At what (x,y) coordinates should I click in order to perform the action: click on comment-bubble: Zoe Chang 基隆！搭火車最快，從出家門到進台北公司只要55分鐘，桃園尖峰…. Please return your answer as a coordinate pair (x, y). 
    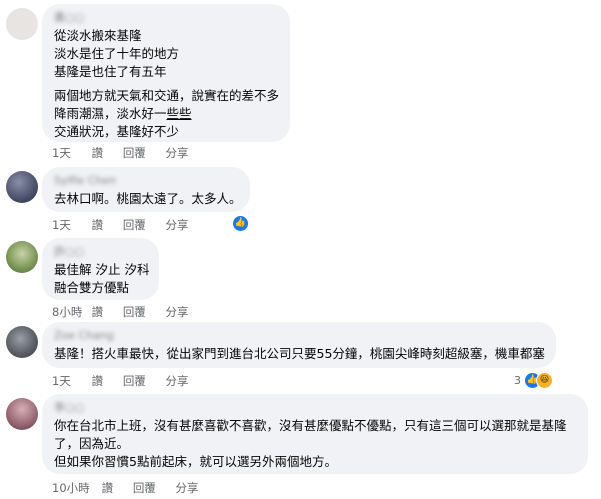
    Looking at the image, I should click on (299, 345).